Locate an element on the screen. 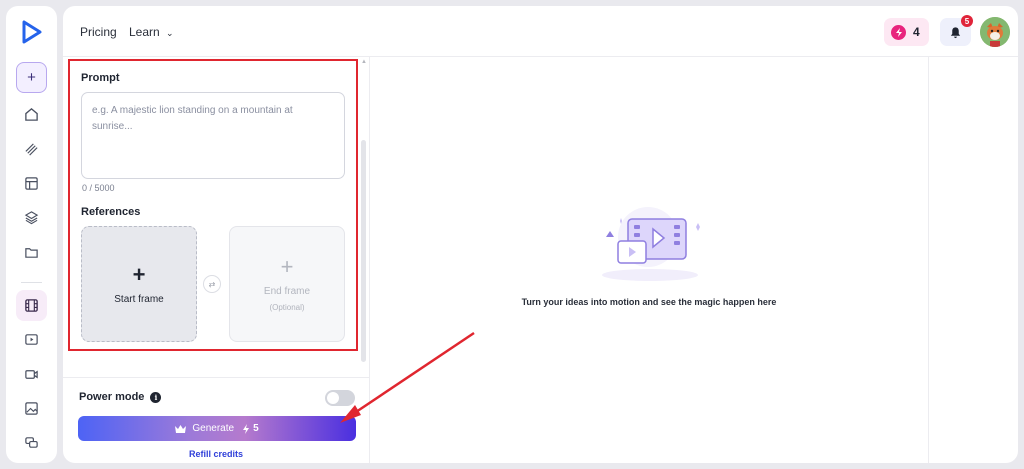 The width and height of the screenshot is (1024, 469). prompt-char-counter: 0 / 5000 is located at coordinates (98, 188).